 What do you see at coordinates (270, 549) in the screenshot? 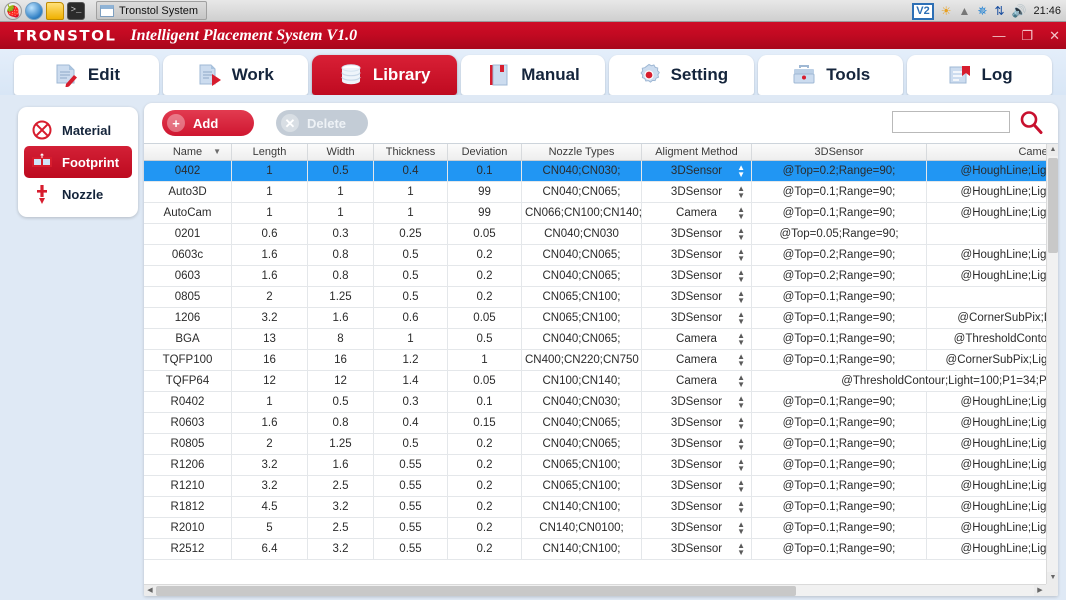
I see `cell-length: 6.4` at bounding box center [270, 549].